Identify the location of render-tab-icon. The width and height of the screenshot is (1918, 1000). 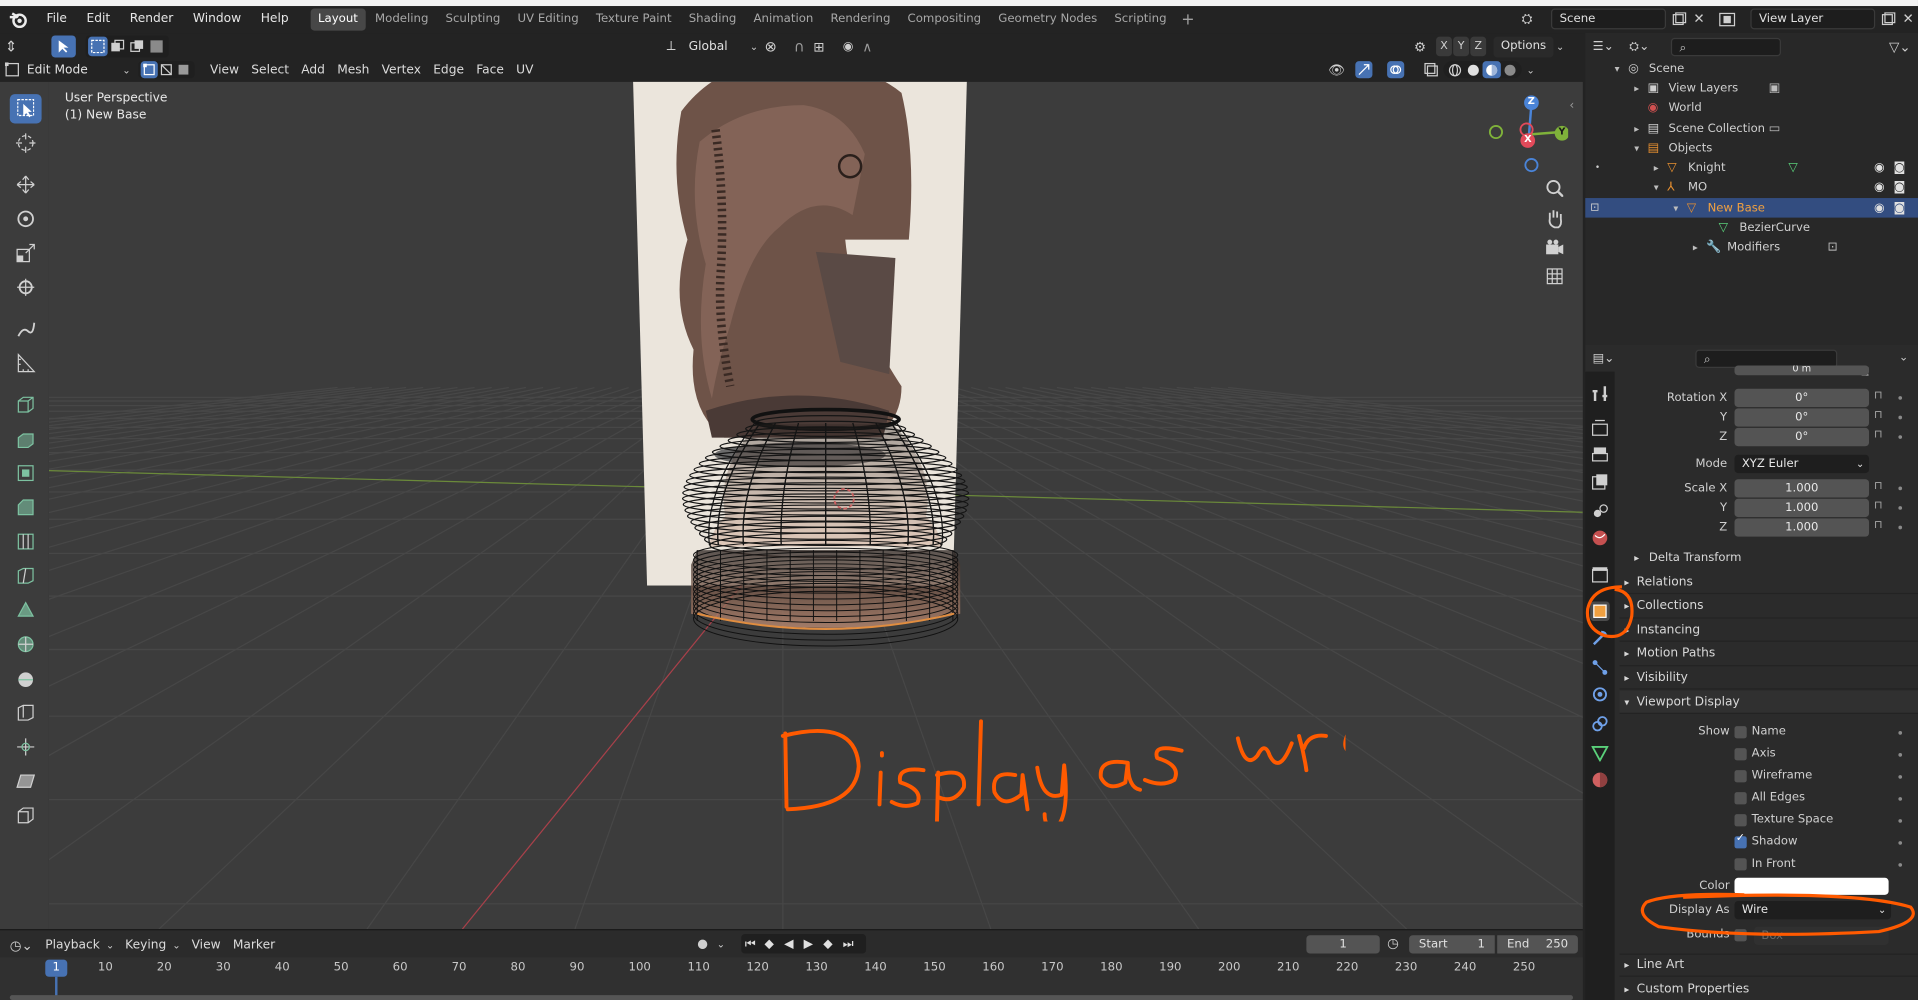
(1600, 428).